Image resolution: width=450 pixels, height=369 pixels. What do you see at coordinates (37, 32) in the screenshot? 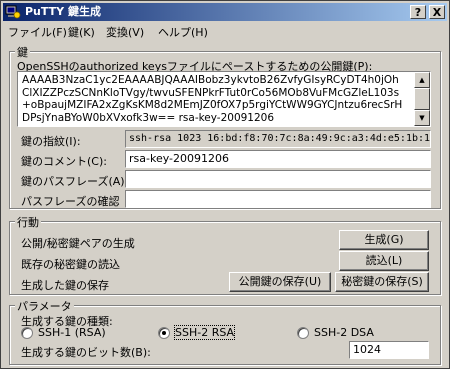
I see `menu-file: ファイル(F)` at bounding box center [37, 32].